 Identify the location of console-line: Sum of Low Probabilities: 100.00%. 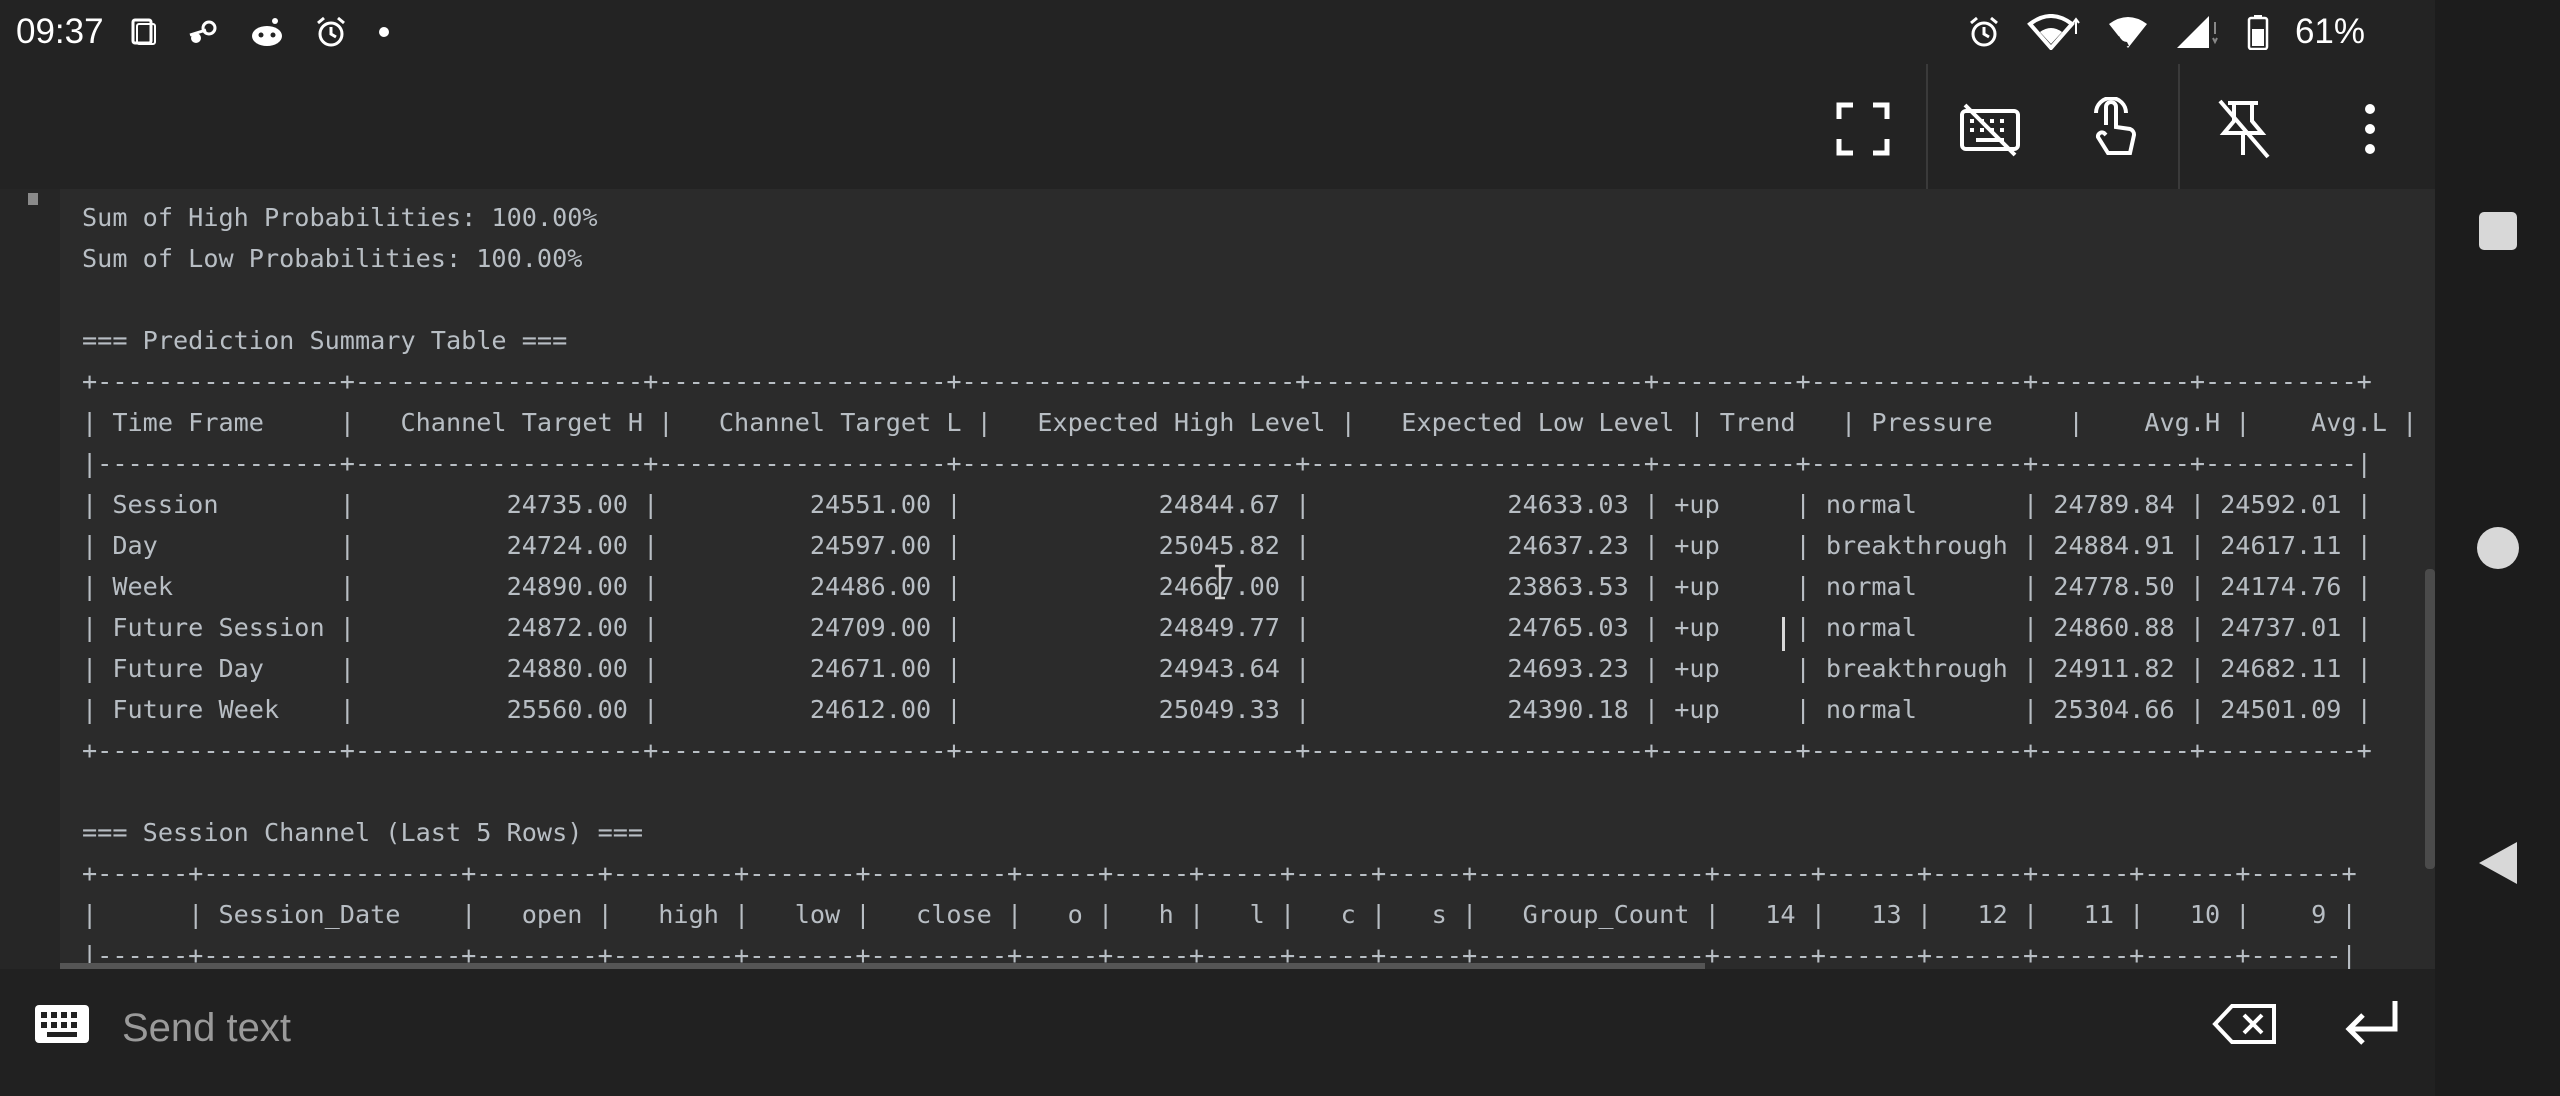
(332, 258).